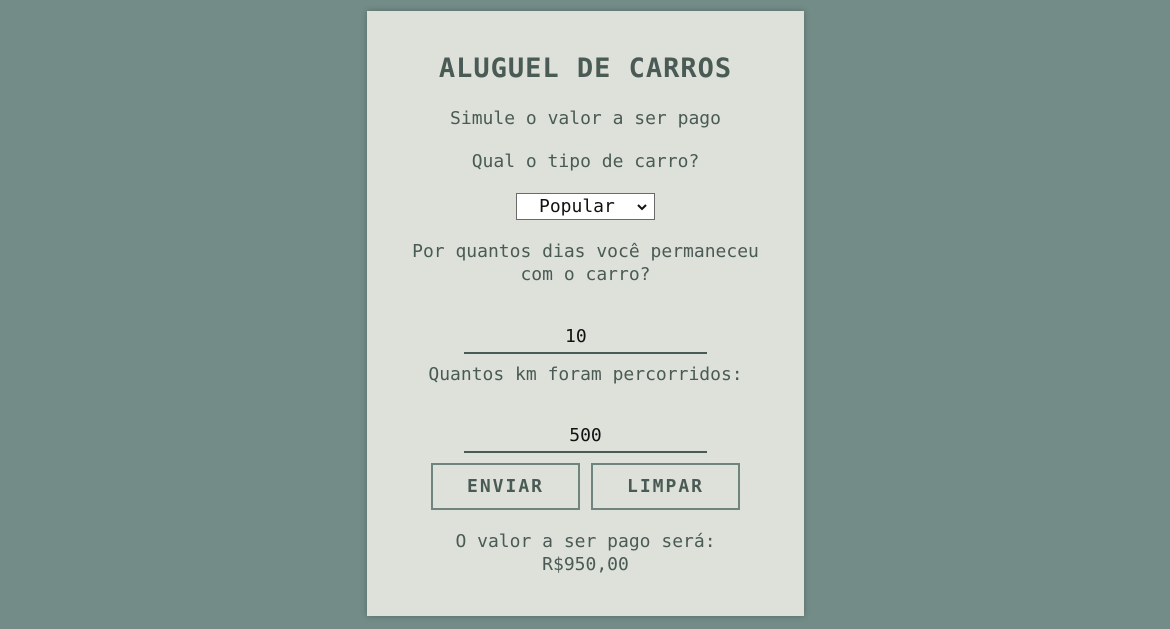 The width and height of the screenshot is (1170, 629). I want to click on clear-button: LIMPAR, so click(665, 486).